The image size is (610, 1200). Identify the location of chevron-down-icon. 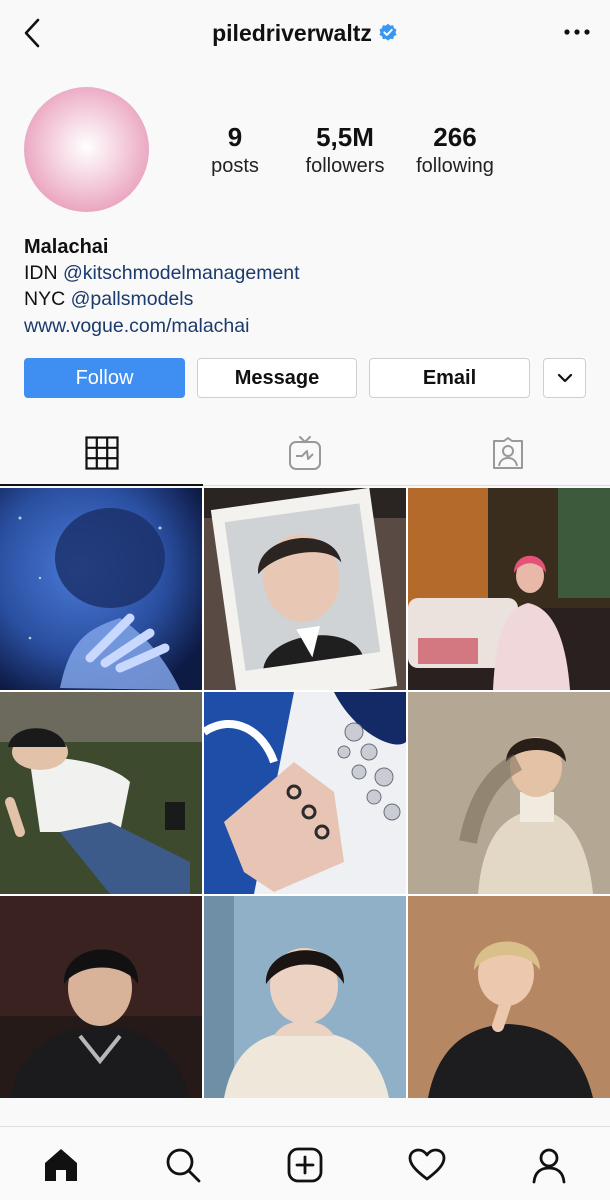
(564, 378).